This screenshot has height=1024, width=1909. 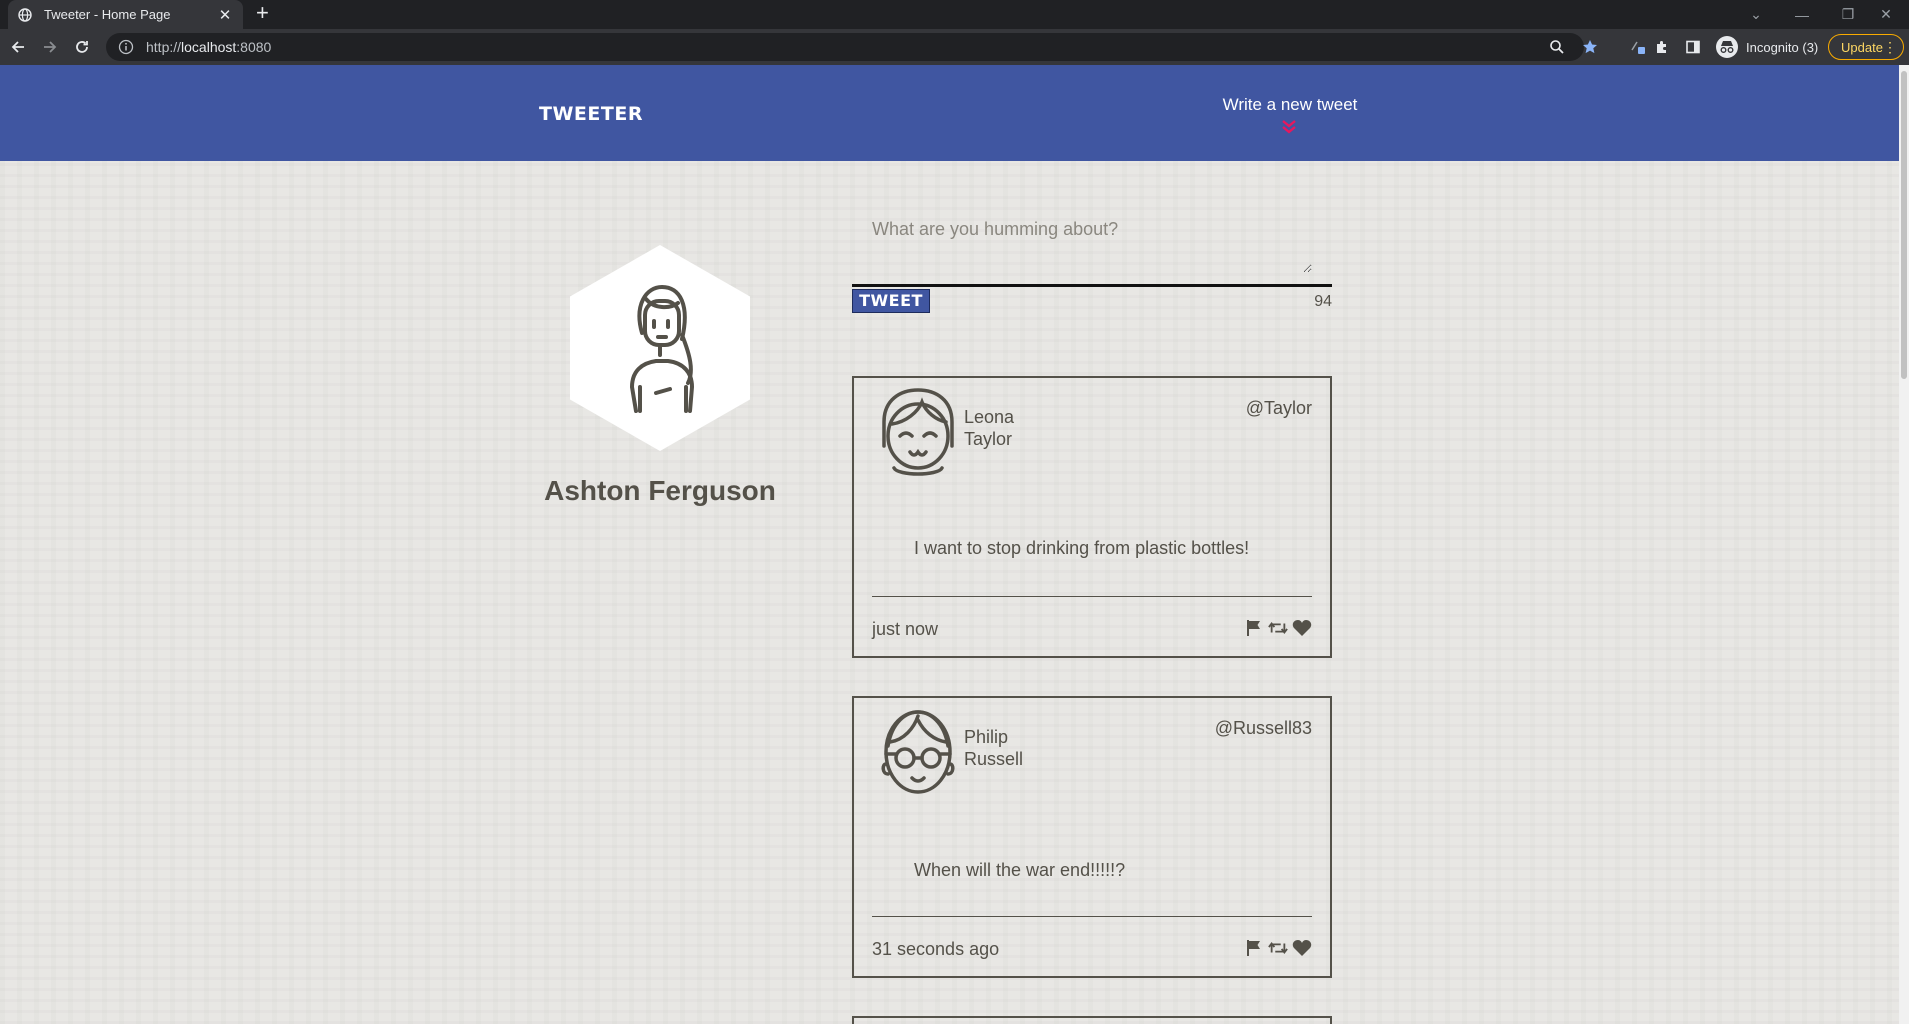 I want to click on author-last-name: Russell, so click(x=994, y=759).